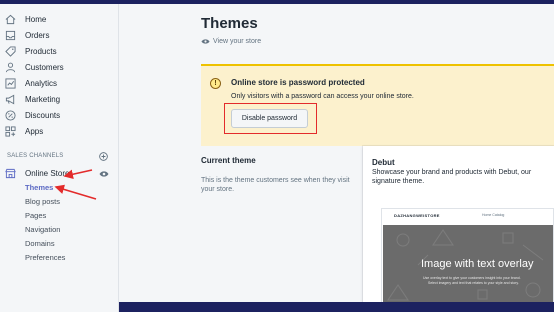 This screenshot has width=554, height=312. Describe the element at coordinates (24, 131) in the screenshot. I see `sidebar-item-apps: Apps` at that location.